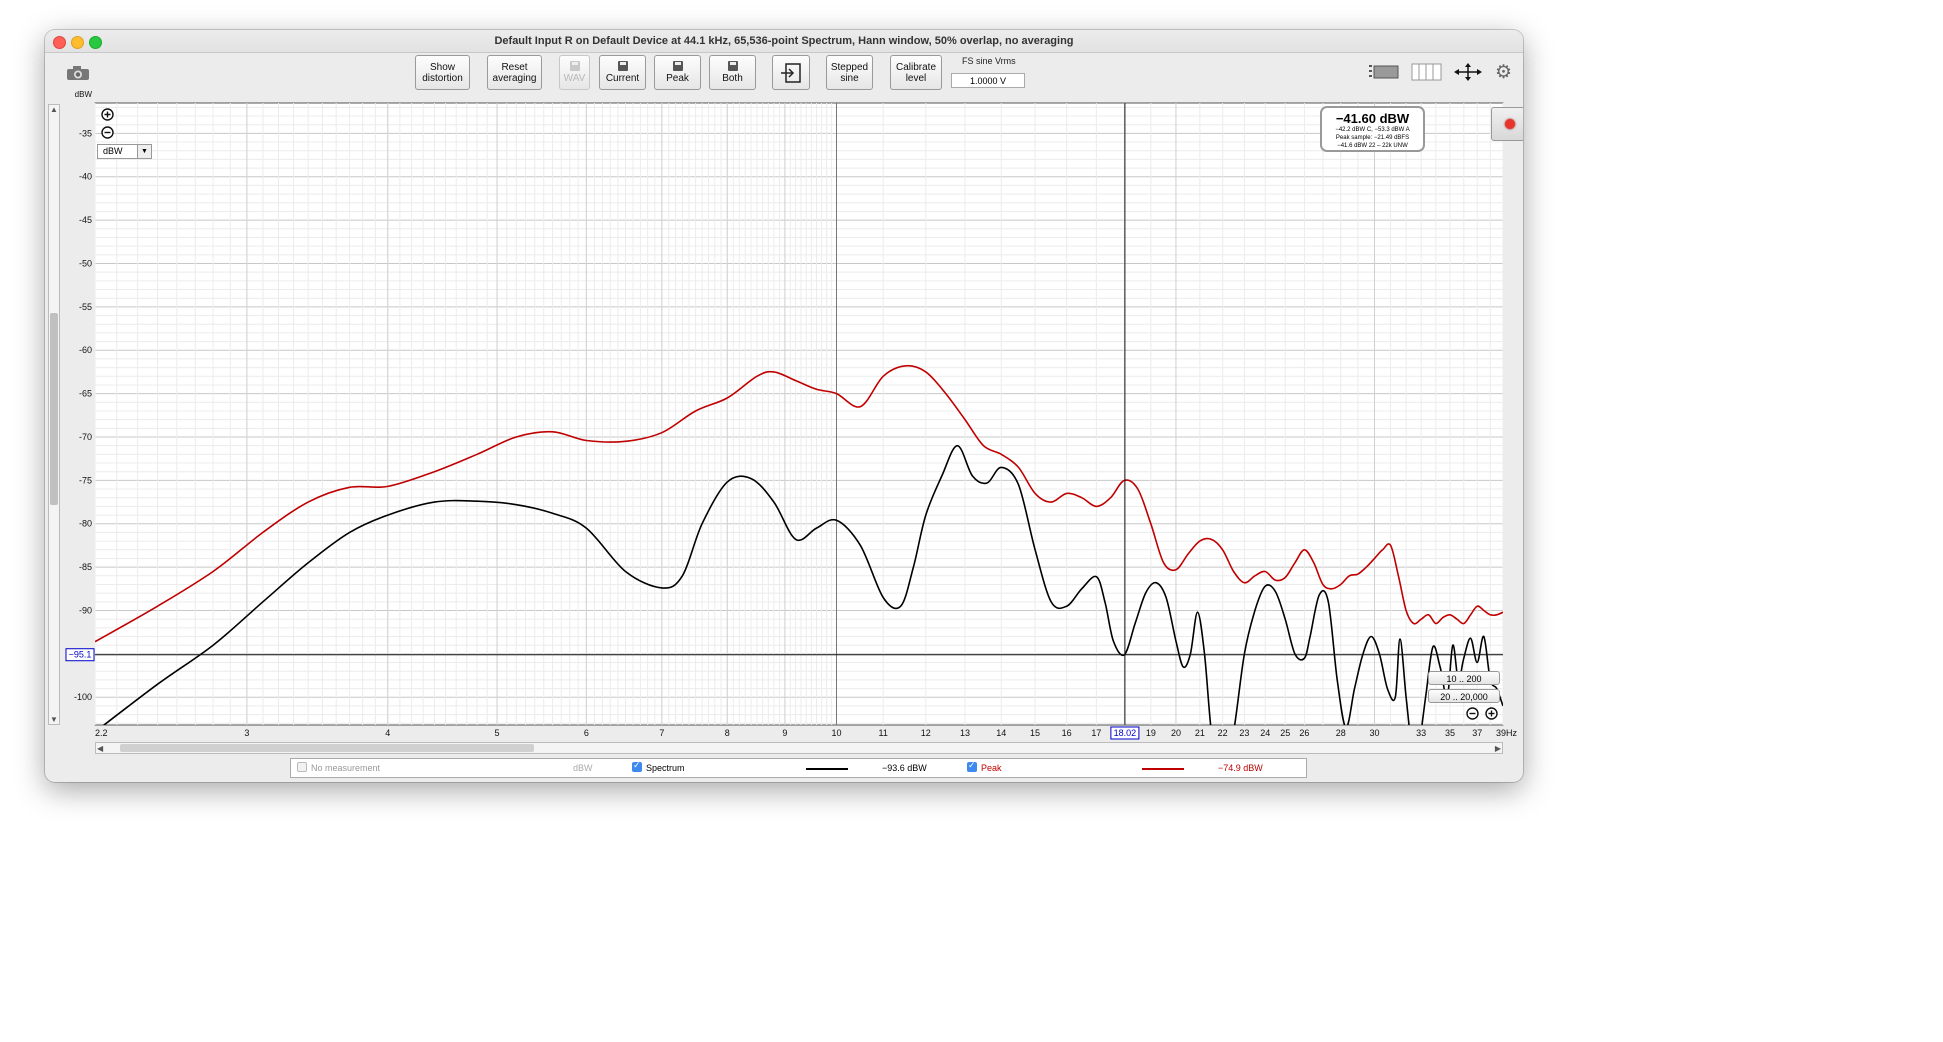 This screenshot has width=1943, height=1042. What do you see at coordinates (514, 67) in the screenshot?
I see `reset-averaging-label-1: Reset` at bounding box center [514, 67].